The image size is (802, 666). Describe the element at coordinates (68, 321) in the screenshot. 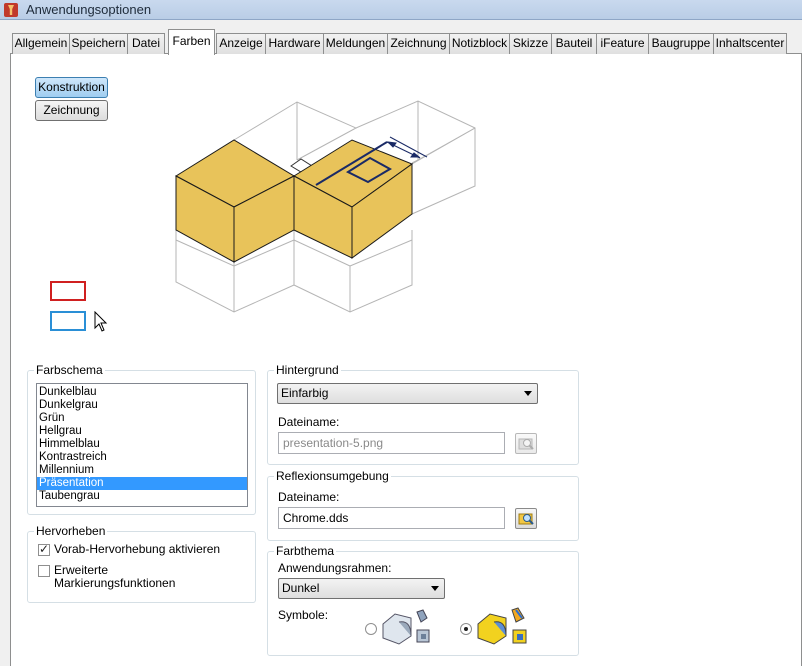

I see `preselection-color-swatch` at that location.